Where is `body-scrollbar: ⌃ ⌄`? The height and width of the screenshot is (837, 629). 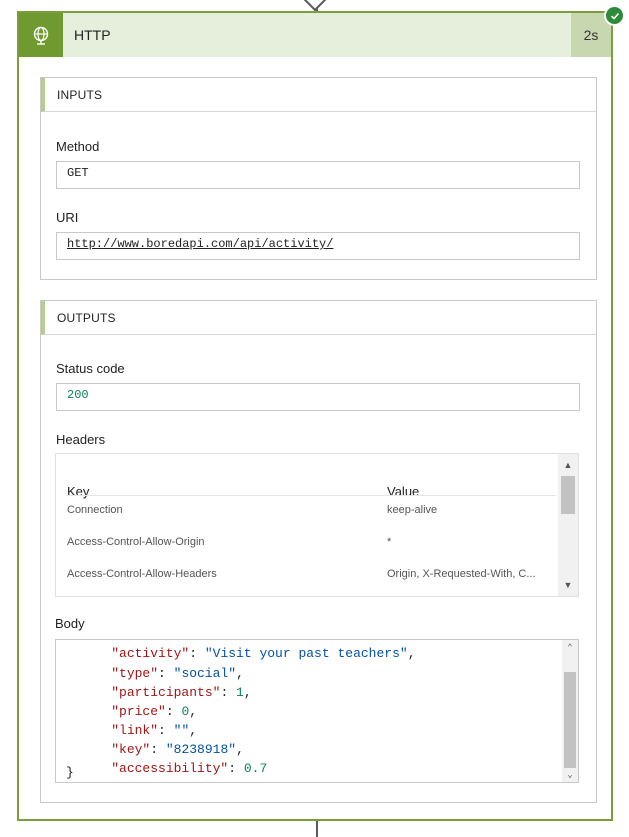
body-scrollbar: ⌃ ⌄ is located at coordinates (570, 711).